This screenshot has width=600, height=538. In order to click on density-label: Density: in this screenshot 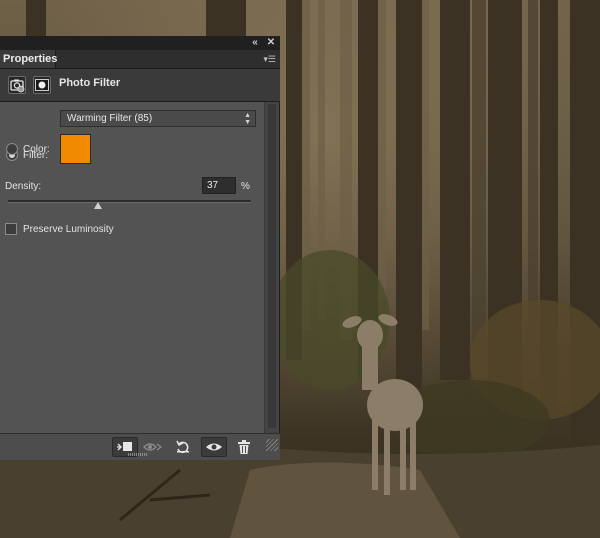, I will do `click(23, 186)`.